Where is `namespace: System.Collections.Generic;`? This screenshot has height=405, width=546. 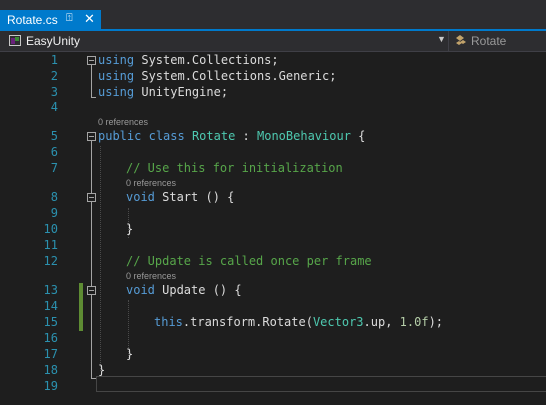 namespace: System.Collections.Generic; is located at coordinates (235, 76).